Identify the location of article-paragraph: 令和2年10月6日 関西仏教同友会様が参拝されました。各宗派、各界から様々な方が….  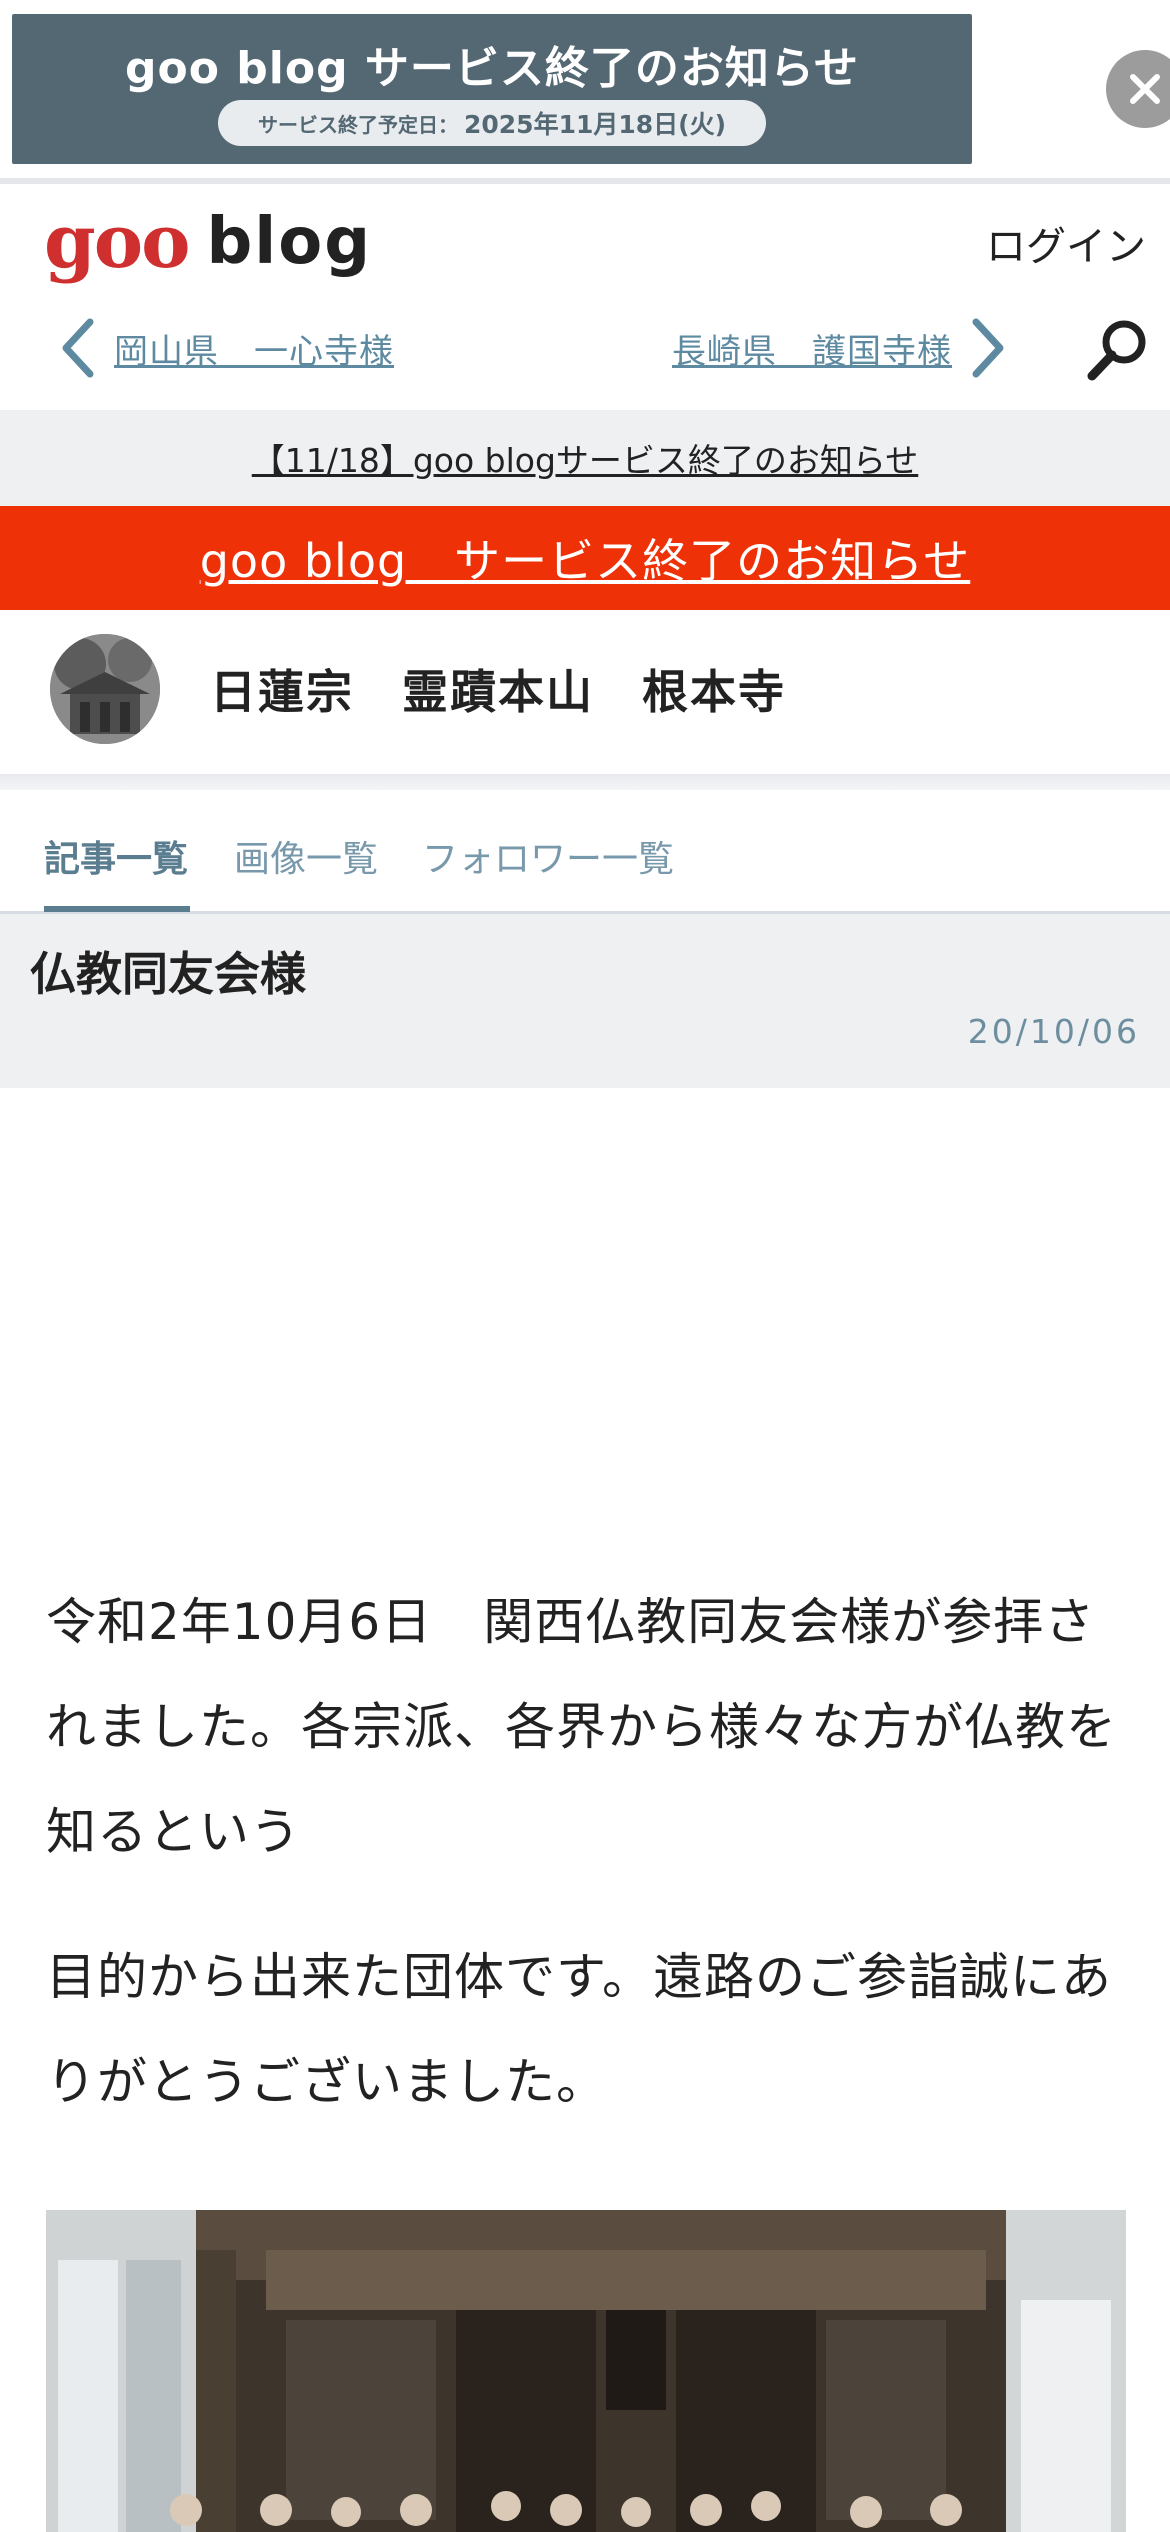
(581, 1727).